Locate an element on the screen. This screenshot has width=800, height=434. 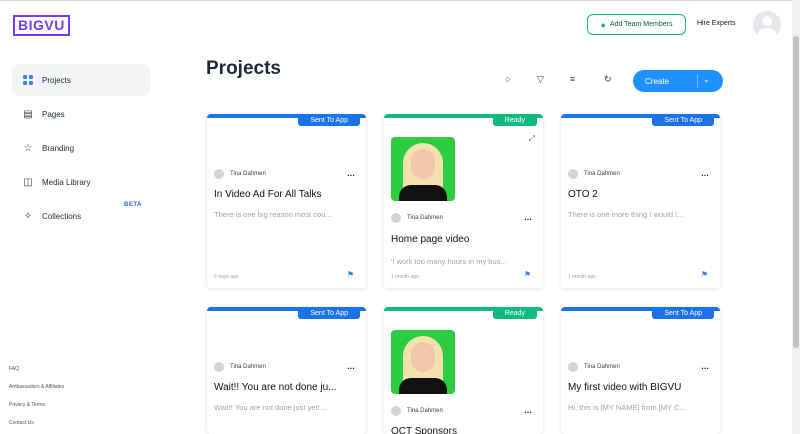
hire-experts-link: Hire Experts is located at coordinates (716, 23).